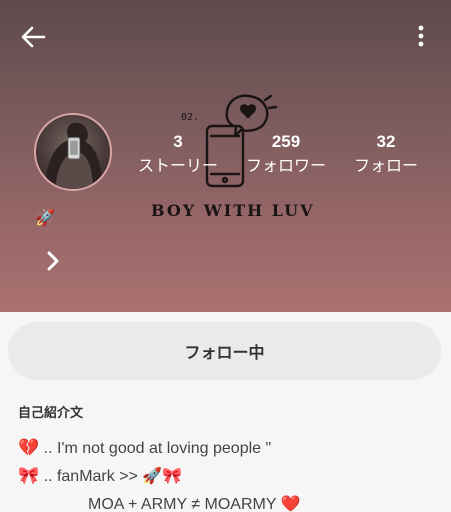 This screenshot has height=512, width=451. I want to click on stories-label: ストーリー, so click(177, 165).